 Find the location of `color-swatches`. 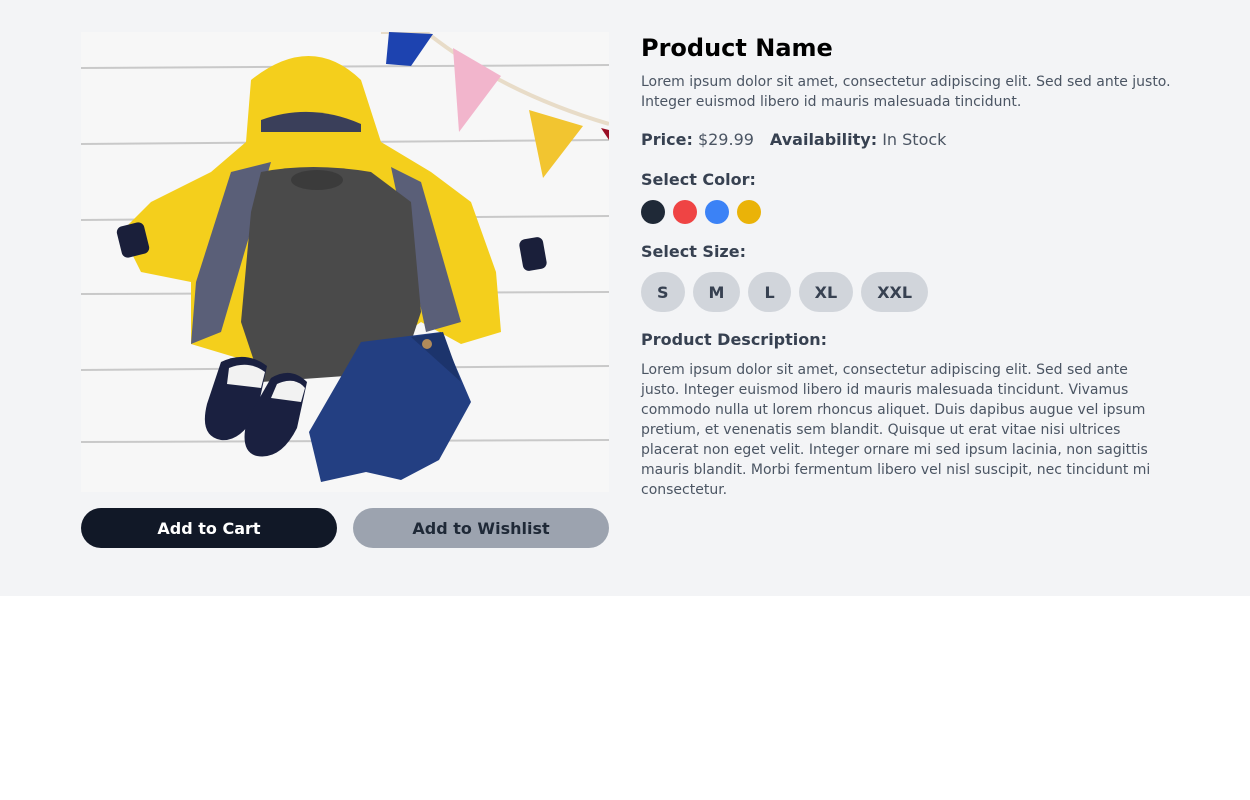

color-swatches is located at coordinates (906, 212).